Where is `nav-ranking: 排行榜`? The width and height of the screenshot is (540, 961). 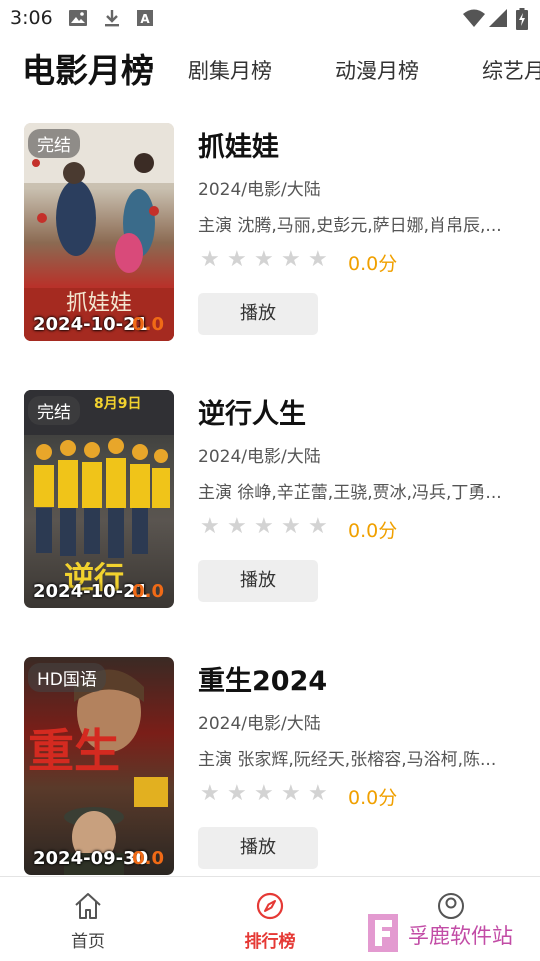
nav-ranking: 排行榜 is located at coordinates (270, 919).